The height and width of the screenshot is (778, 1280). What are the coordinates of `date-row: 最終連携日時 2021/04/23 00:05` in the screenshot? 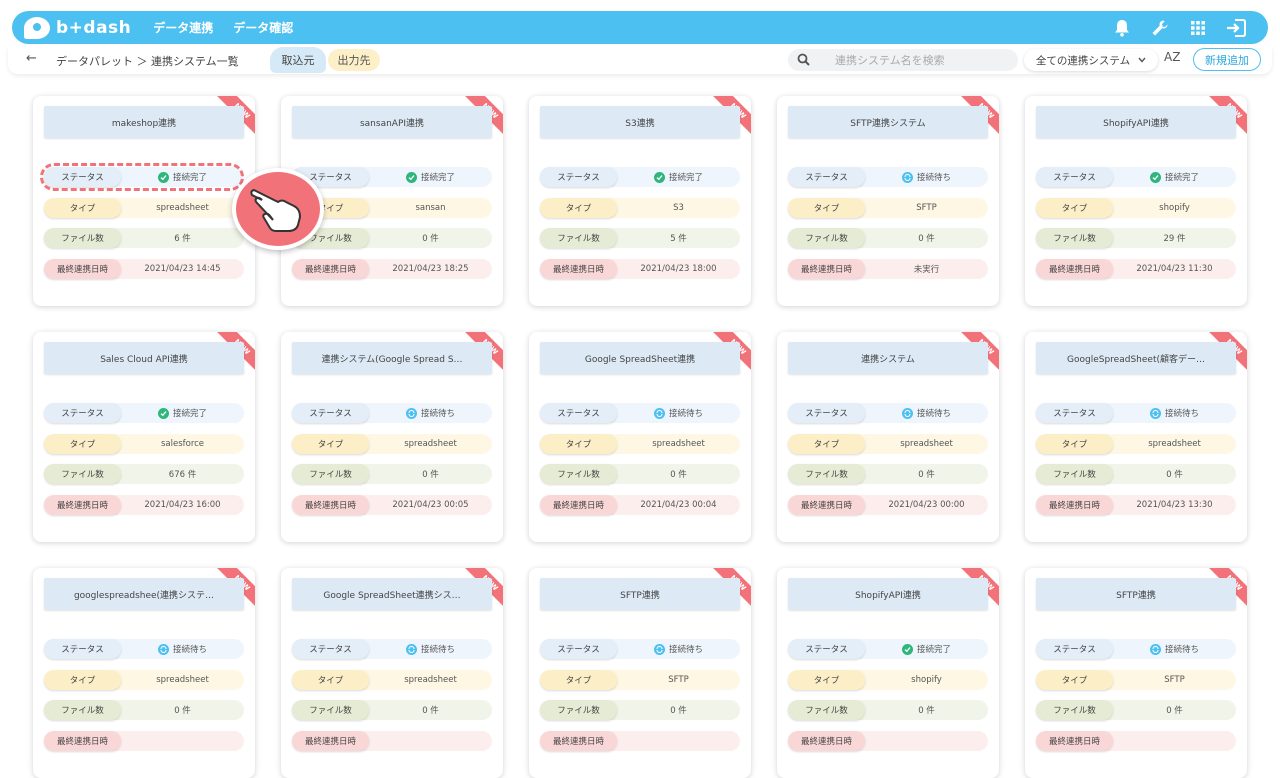 It's located at (392, 505).